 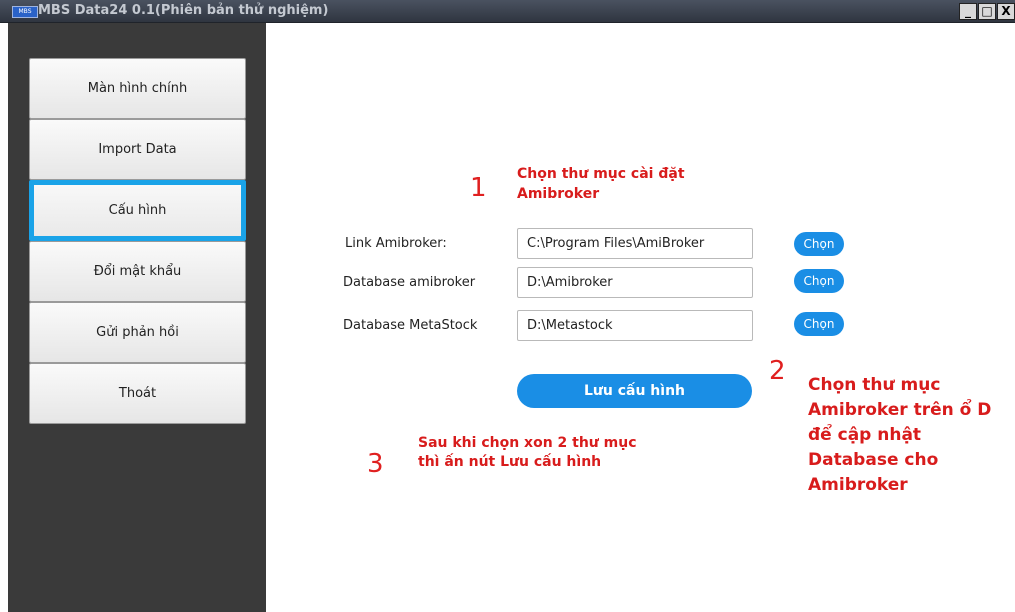 I want to click on step-1-number: 1, so click(x=478, y=188).